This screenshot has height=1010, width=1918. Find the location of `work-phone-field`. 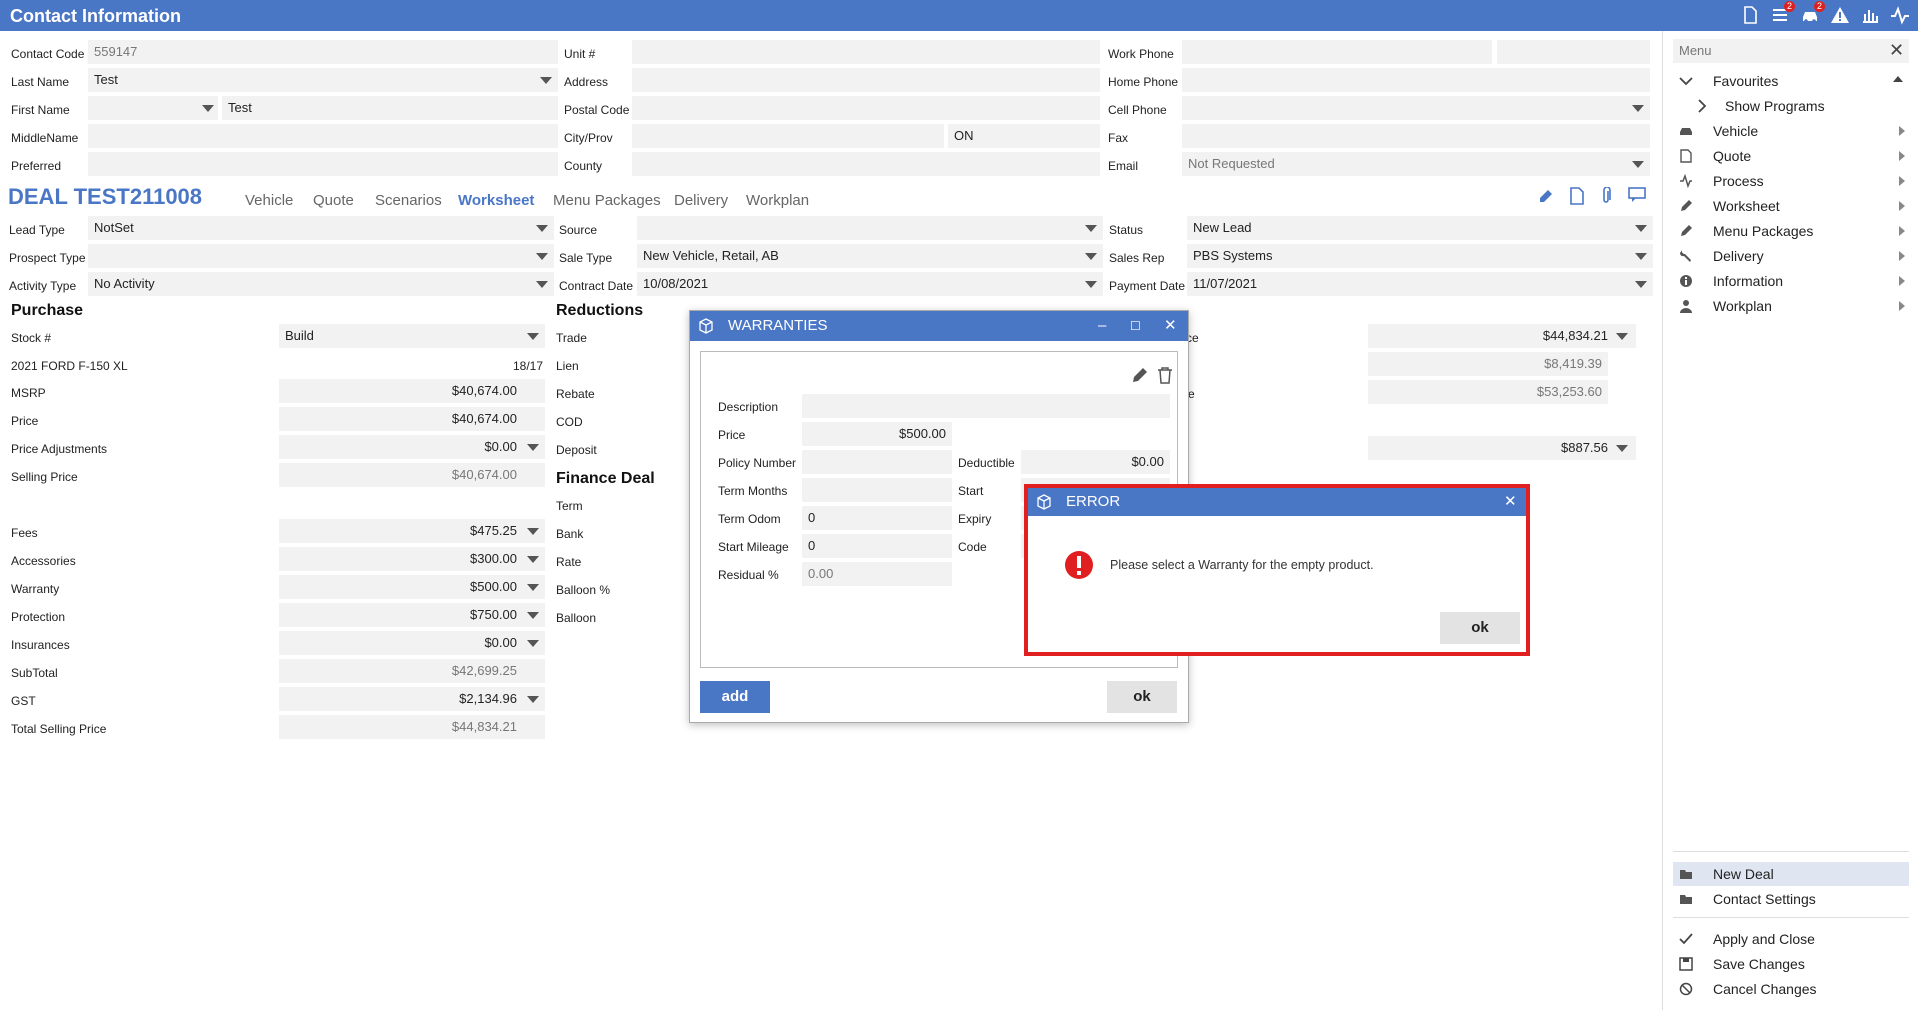

work-phone-field is located at coordinates (1337, 52).